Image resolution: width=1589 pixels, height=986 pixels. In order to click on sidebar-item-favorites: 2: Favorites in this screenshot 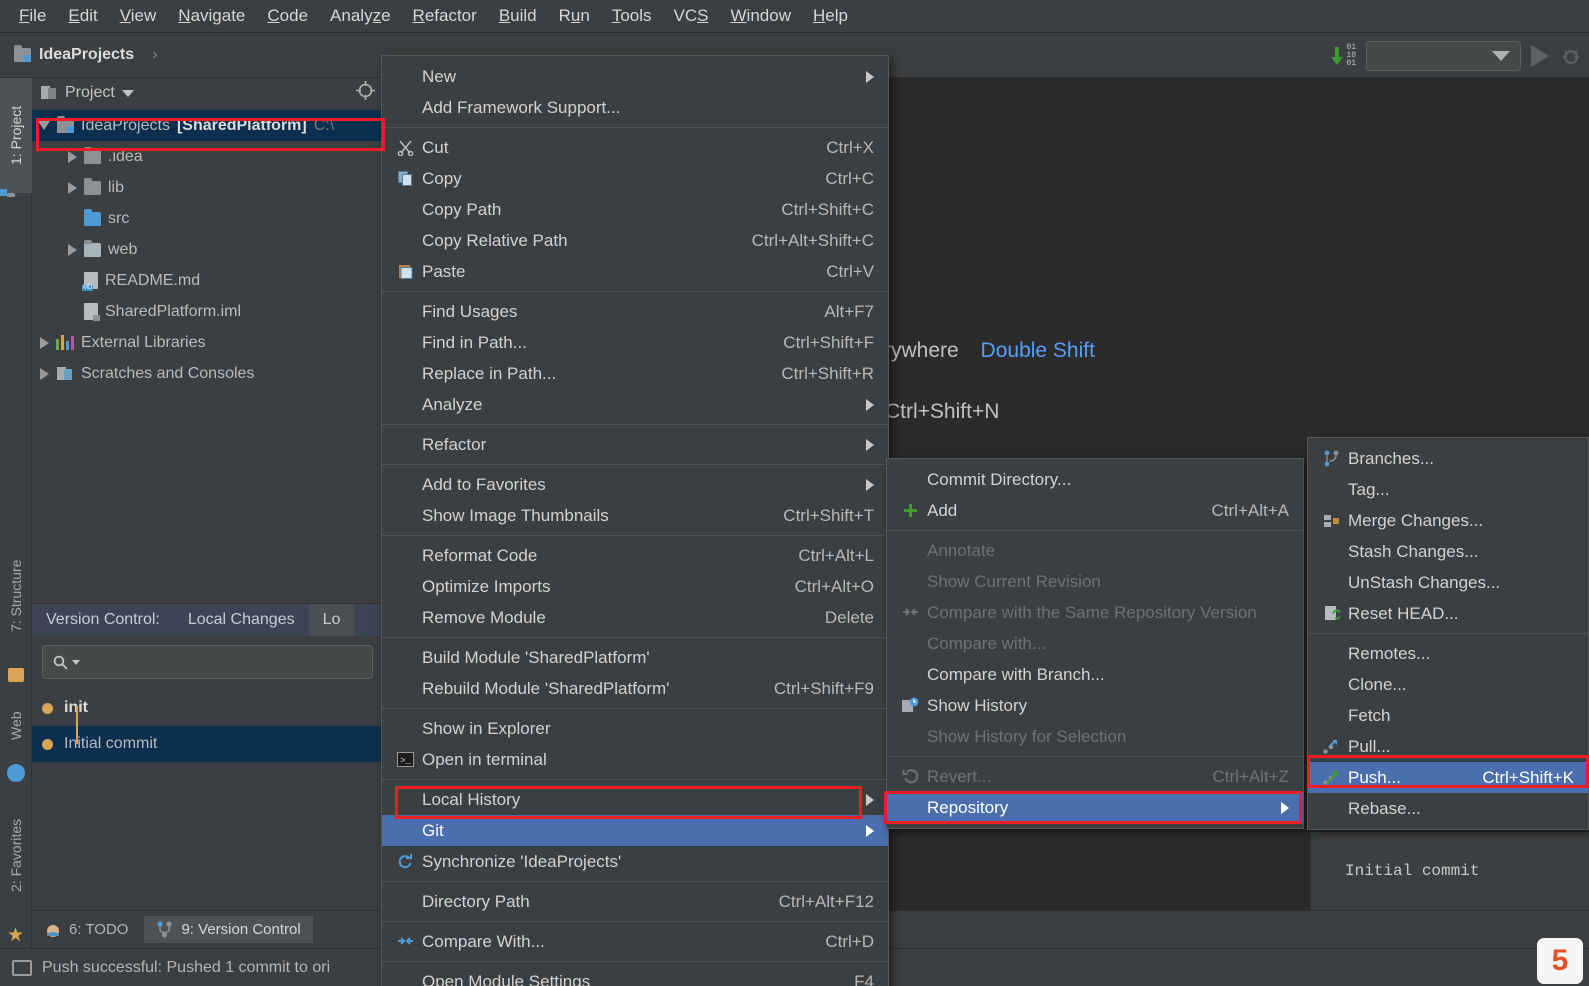, I will do `click(16, 855)`.